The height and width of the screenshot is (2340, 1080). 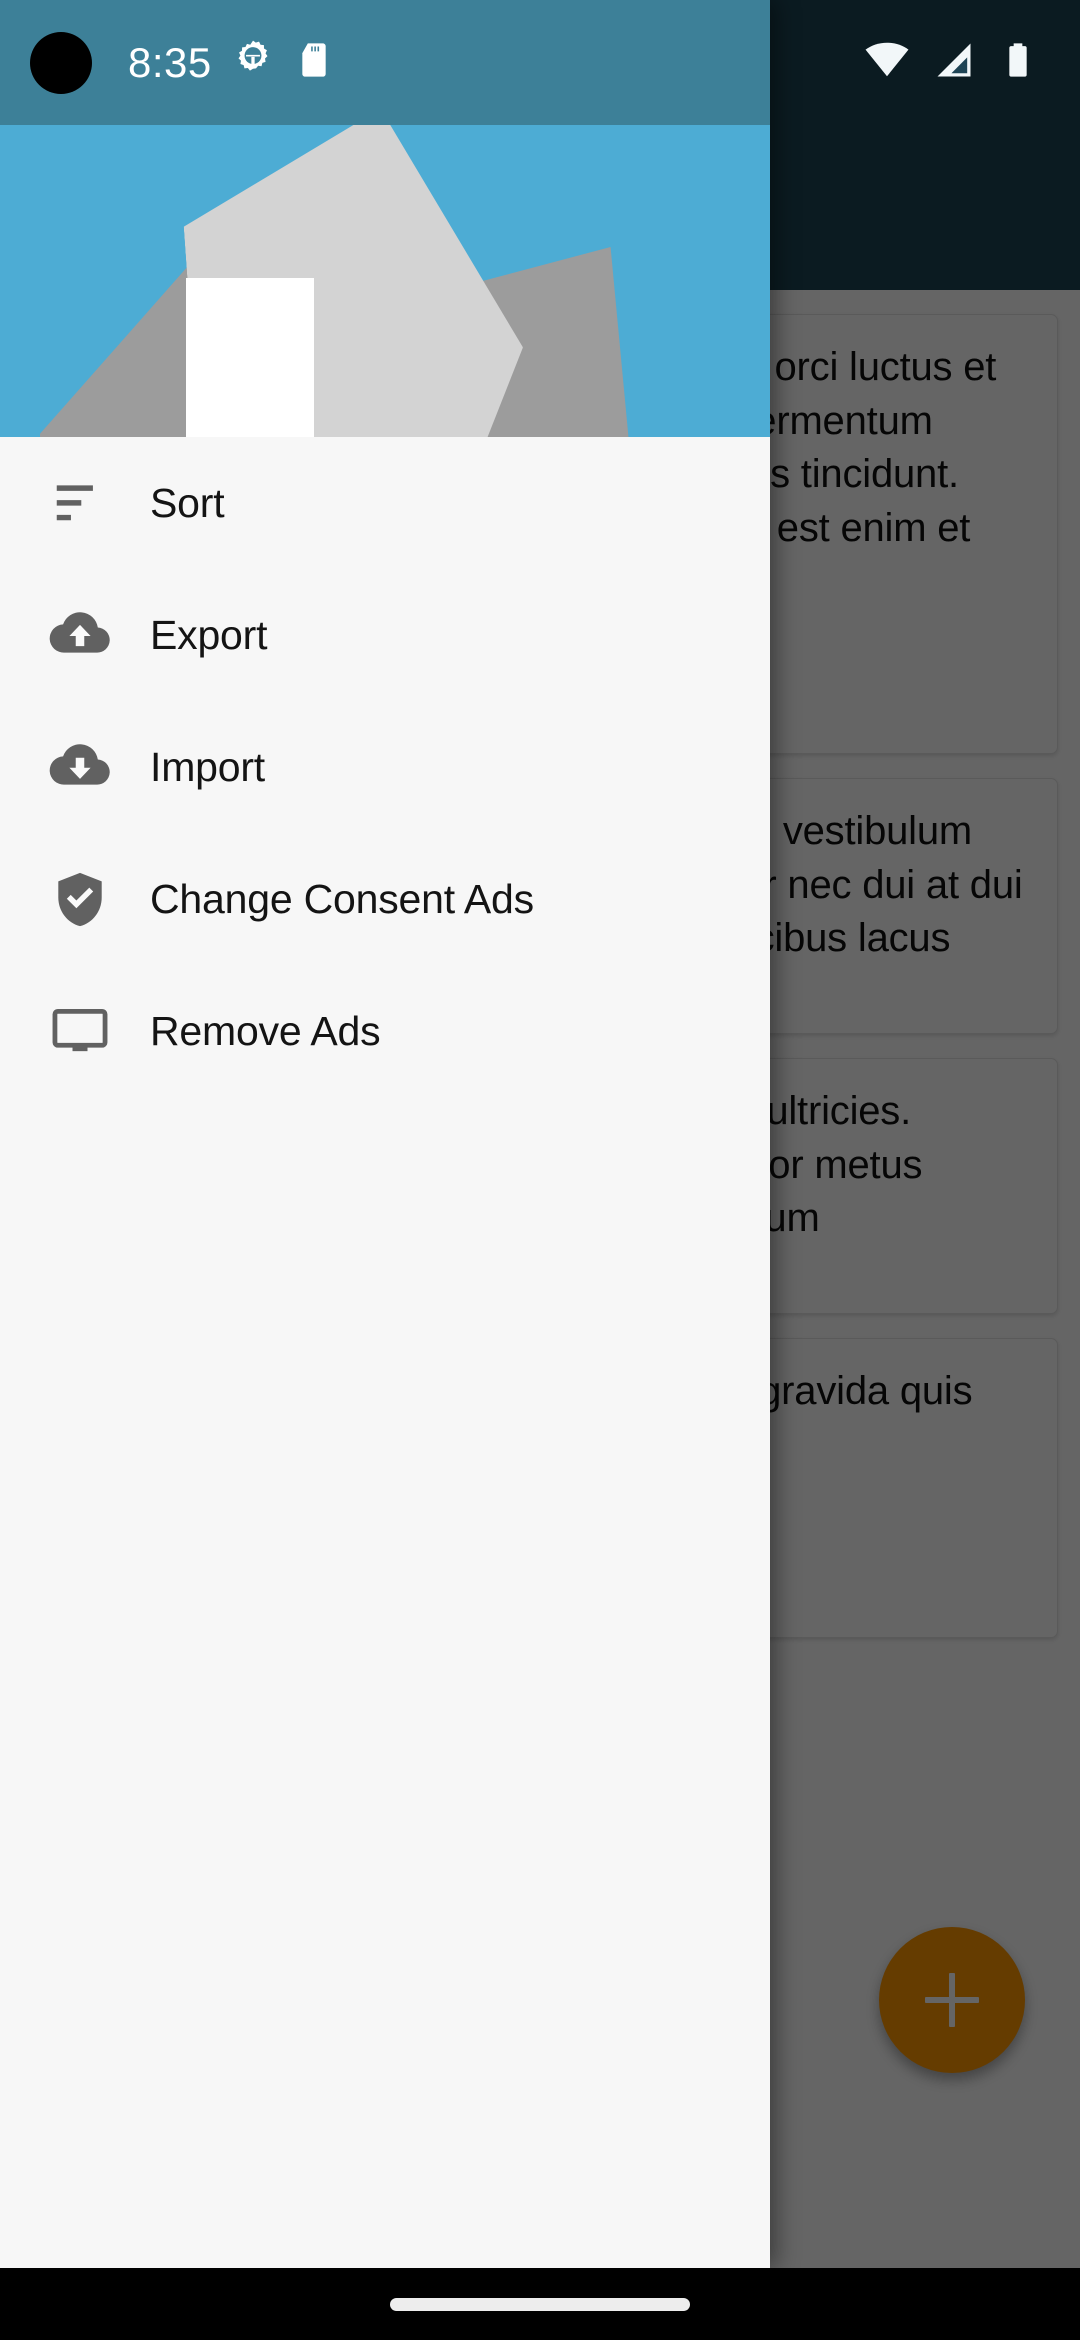 I want to click on drawer-header-artwork, so click(x=385, y=281).